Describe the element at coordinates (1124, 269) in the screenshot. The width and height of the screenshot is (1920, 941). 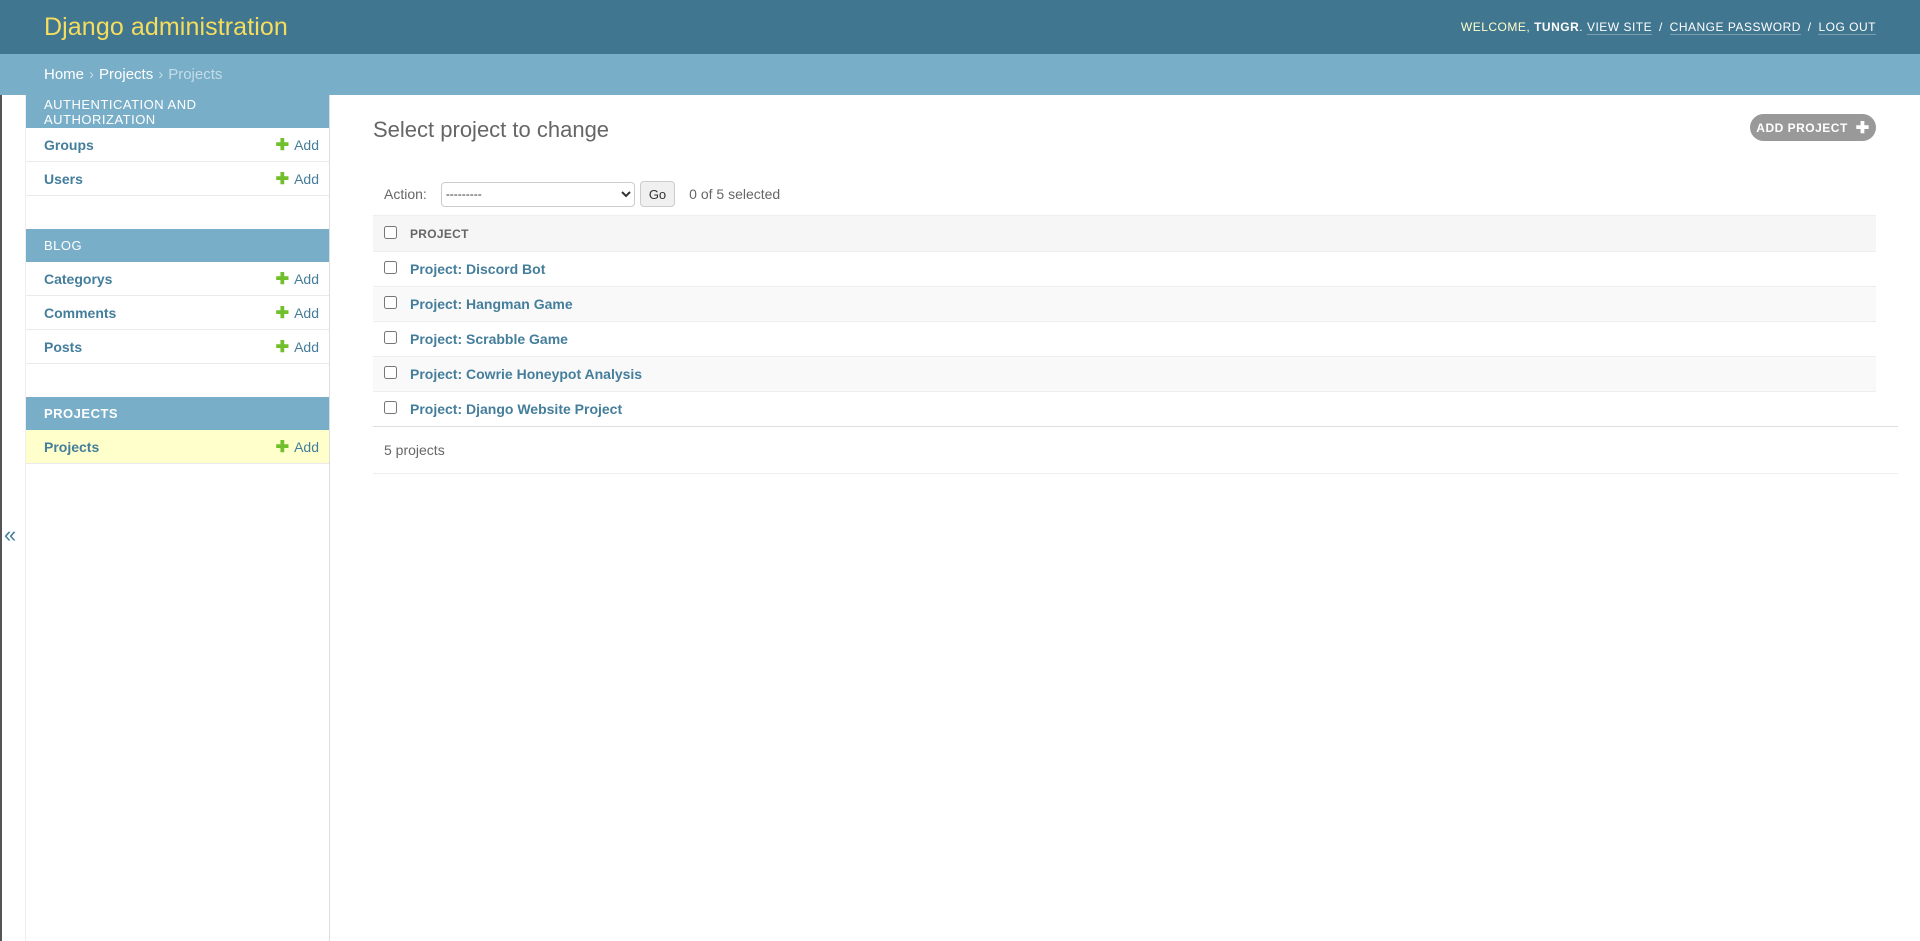
I see `table-row: Project: Discord Bot` at that location.